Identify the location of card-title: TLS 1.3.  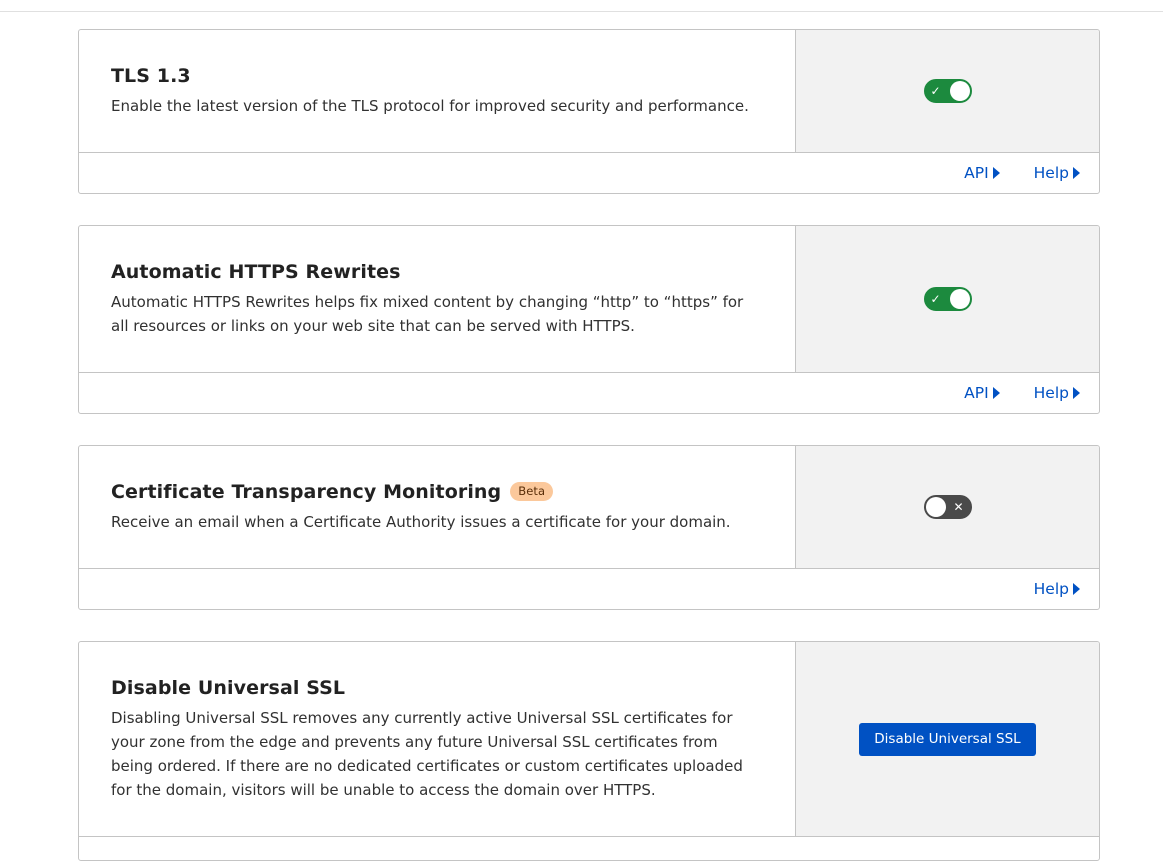
(437, 76).